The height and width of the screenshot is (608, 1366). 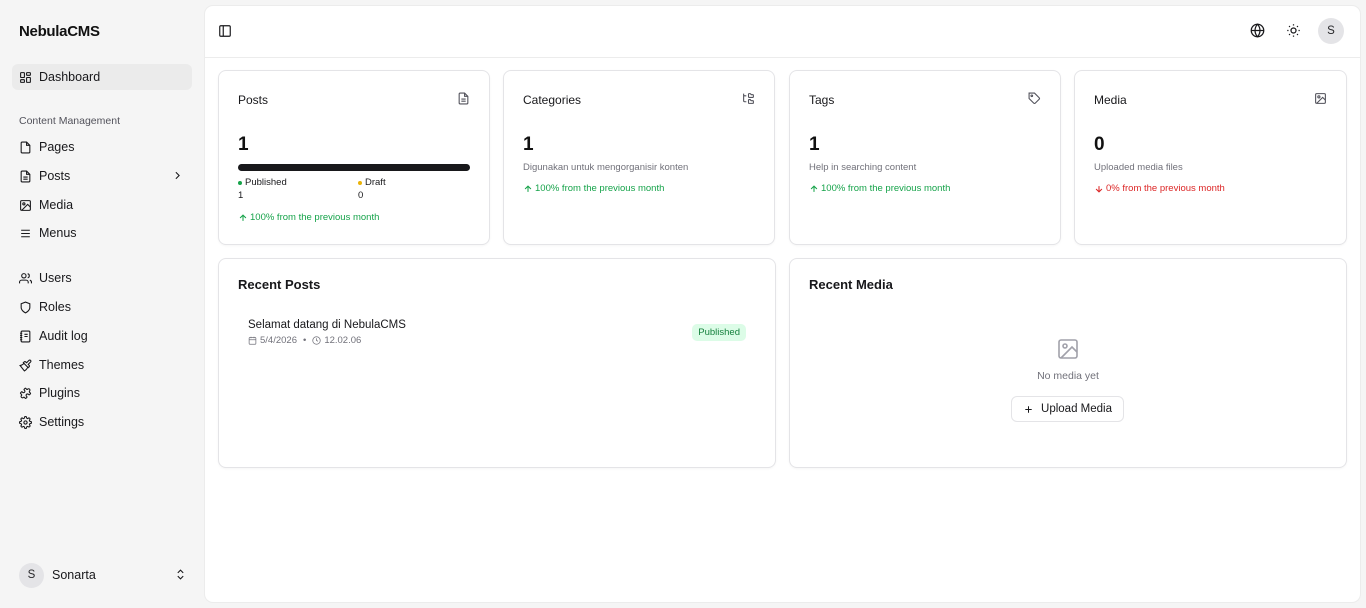 What do you see at coordinates (343, 340) in the screenshot?
I see `post-time: 12.02.06` at bounding box center [343, 340].